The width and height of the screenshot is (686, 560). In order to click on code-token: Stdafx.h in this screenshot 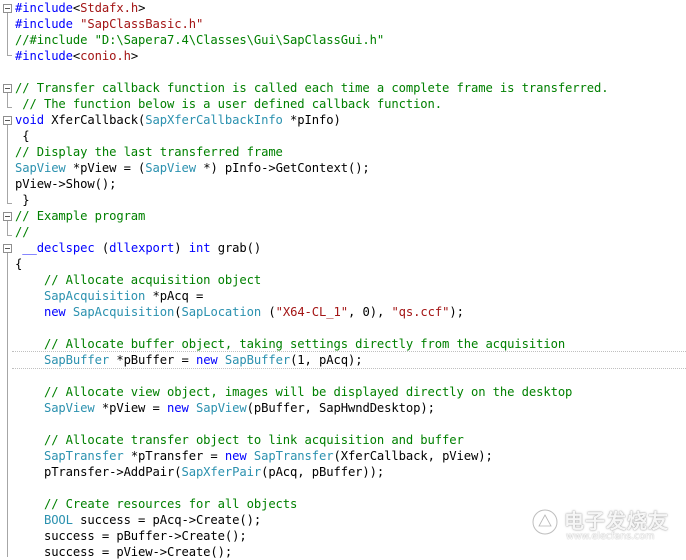, I will do `click(109, 8)`.